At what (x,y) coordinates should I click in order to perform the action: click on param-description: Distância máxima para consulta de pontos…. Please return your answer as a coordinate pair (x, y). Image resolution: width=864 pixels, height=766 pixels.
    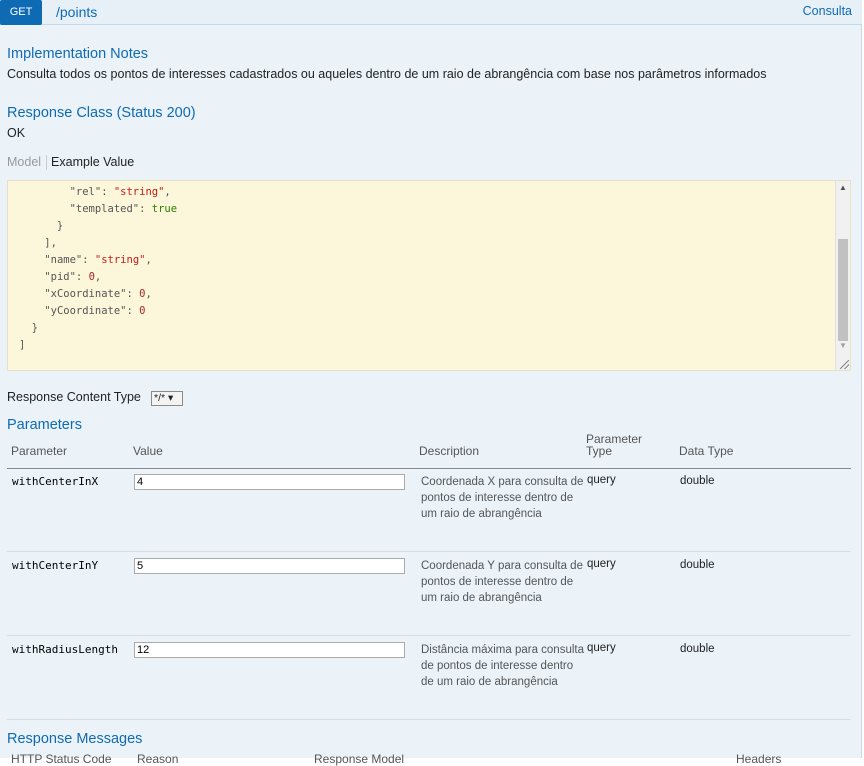
    Looking at the image, I should click on (502, 666).